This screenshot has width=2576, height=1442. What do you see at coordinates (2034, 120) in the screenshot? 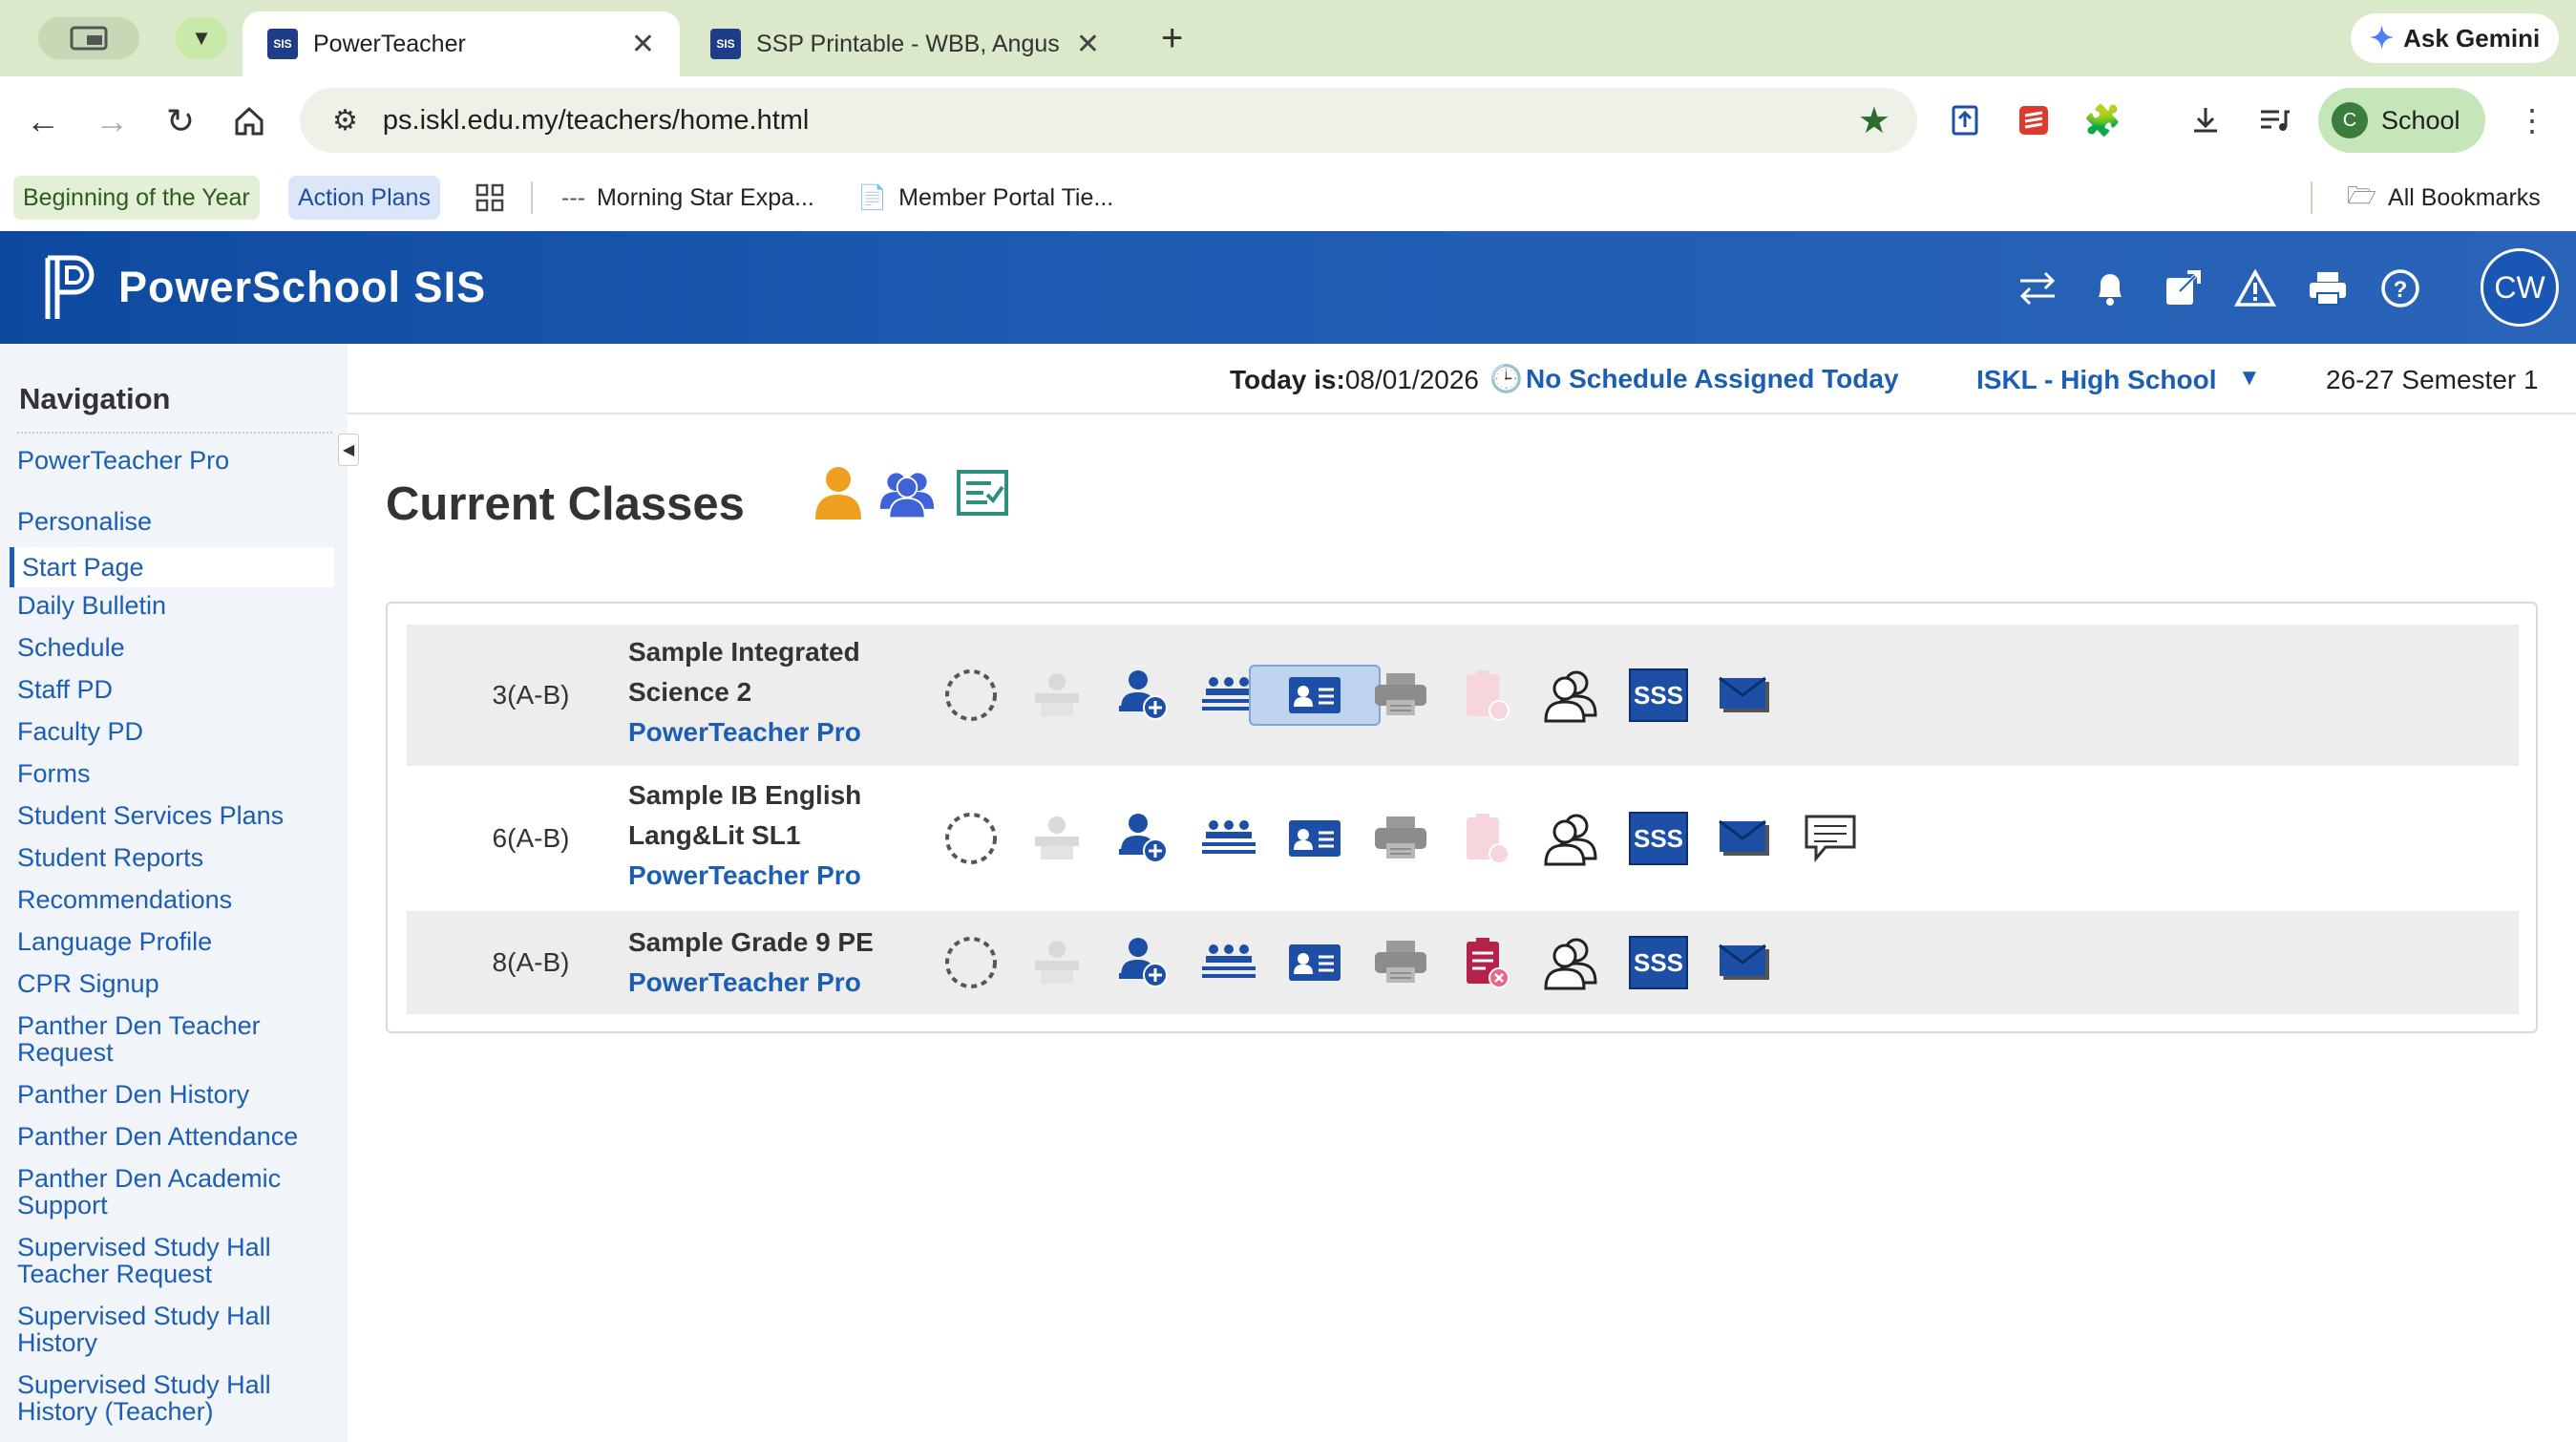
I see `extension-todoist-icon` at bounding box center [2034, 120].